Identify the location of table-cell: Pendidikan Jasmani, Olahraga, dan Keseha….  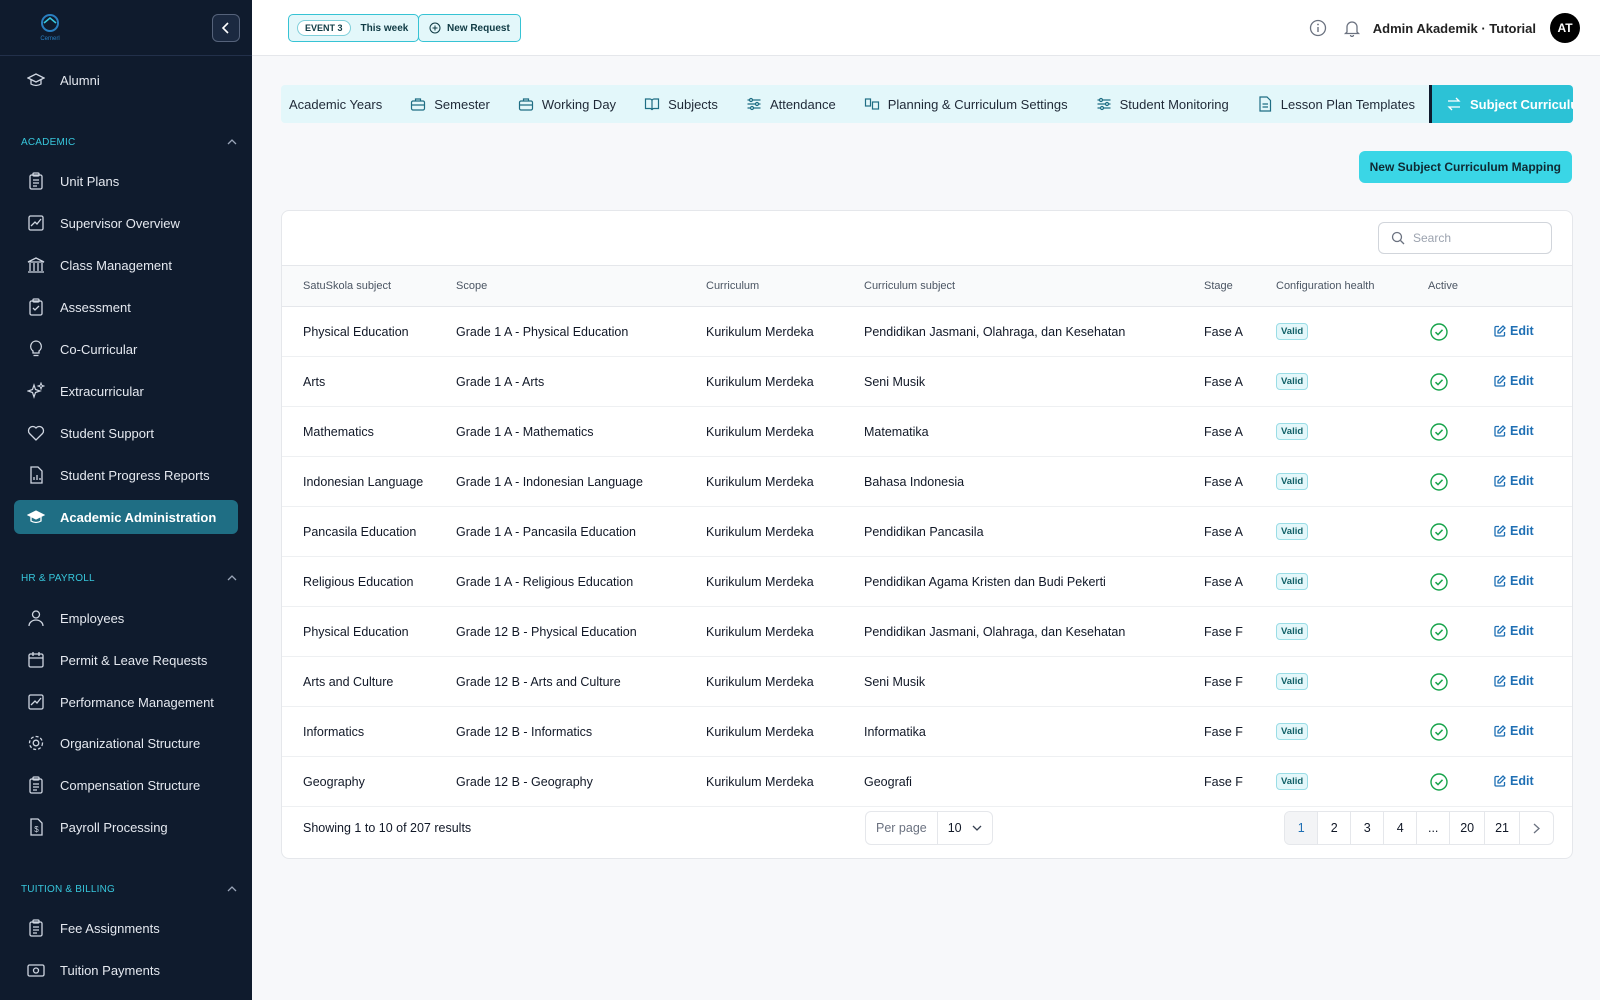
(995, 331).